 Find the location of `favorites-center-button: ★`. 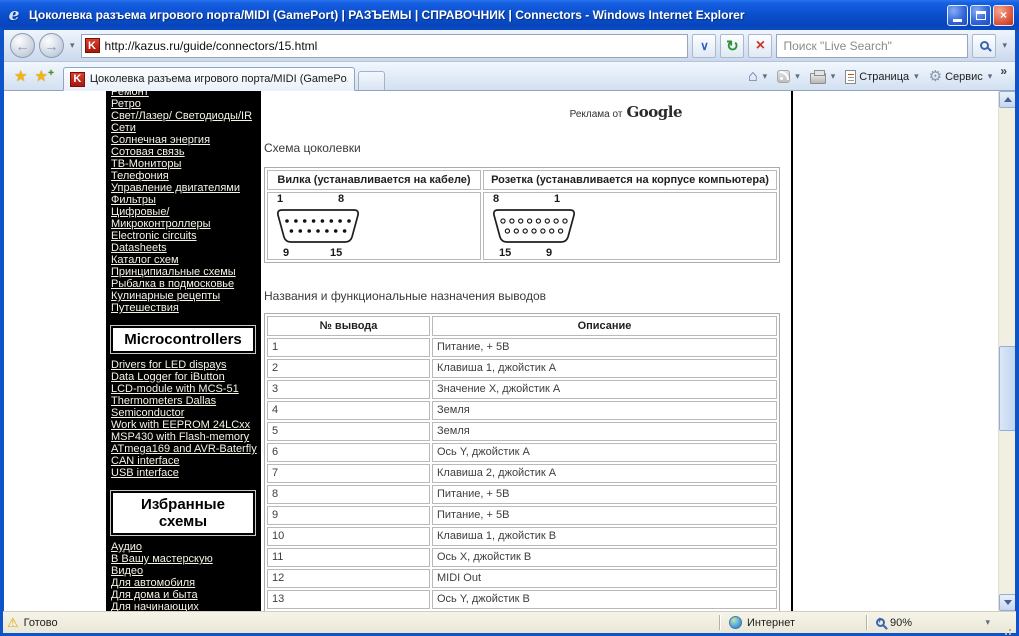

favorites-center-button: ★ is located at coordinates (22, 78).